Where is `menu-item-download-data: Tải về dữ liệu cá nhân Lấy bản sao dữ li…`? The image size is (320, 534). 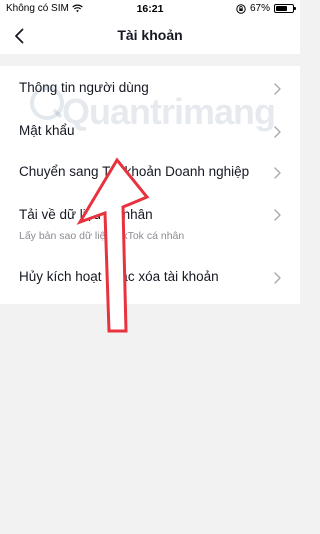 menu-item-download-data: Tải về dữ liệu cá nhân Lấy bản sao dữ li… is located at coordinates (150, 226).